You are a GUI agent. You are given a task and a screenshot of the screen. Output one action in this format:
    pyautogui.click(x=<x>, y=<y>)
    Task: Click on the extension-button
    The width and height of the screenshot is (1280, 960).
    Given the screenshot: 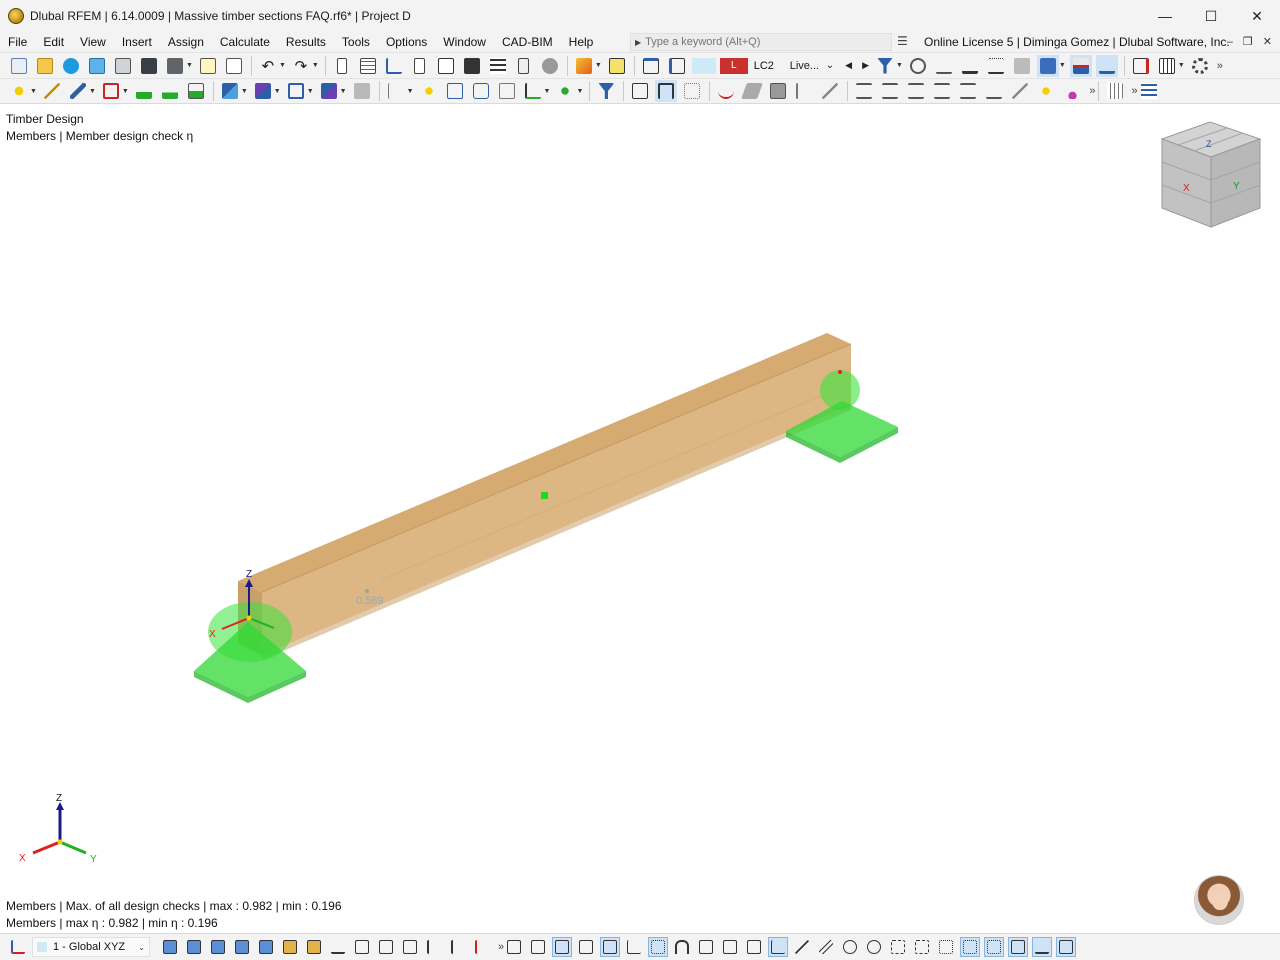 What is the action you would take?
    pyautogui.click(x=922, y=947)
    